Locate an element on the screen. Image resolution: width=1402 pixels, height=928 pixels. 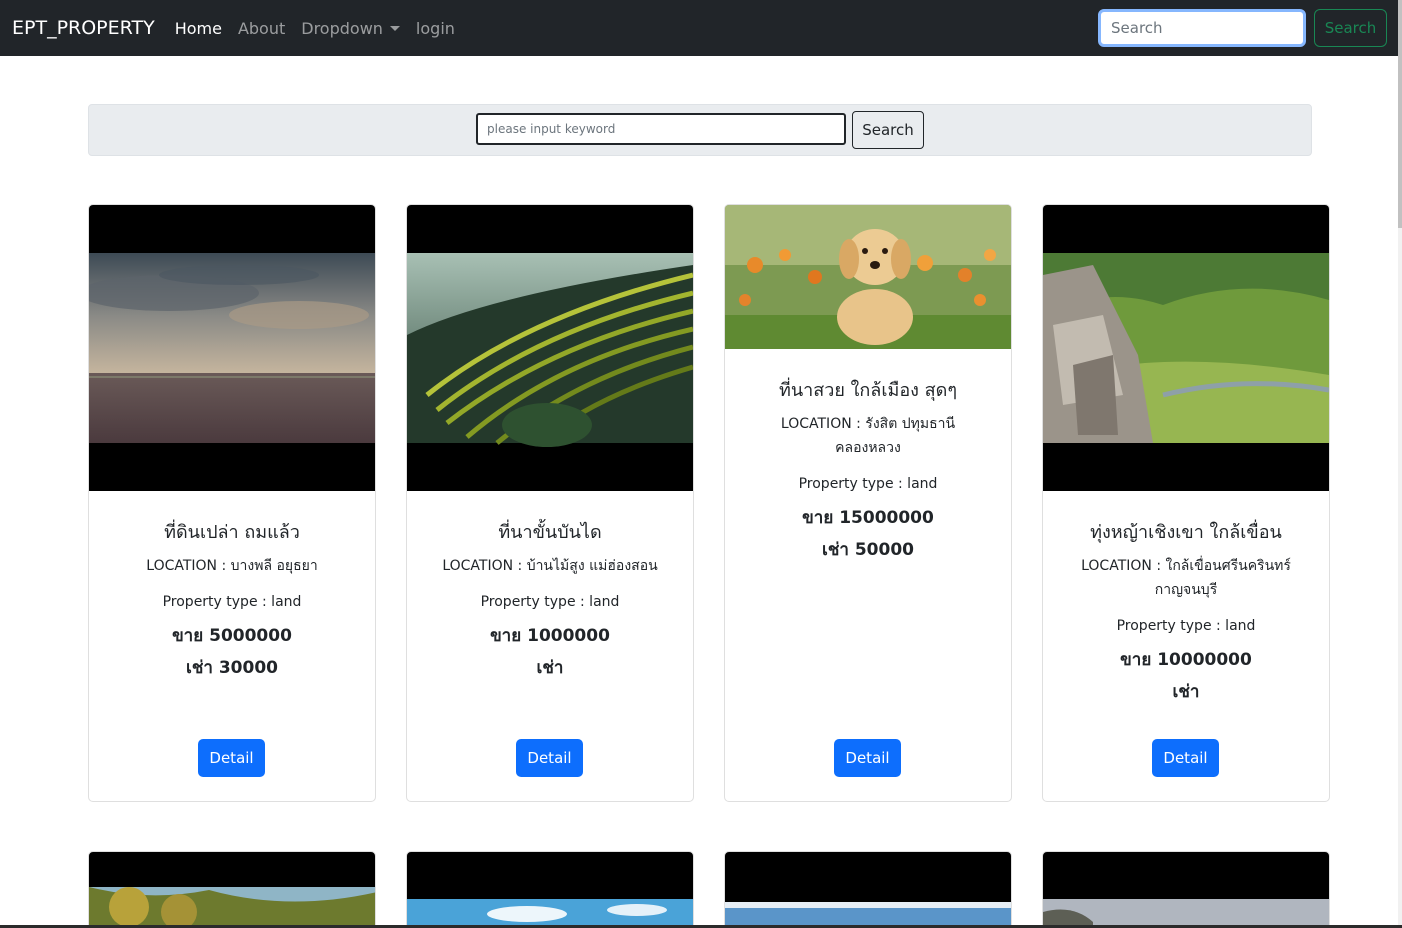
property-title: ทุ่งหญ้าเชิงเขา ใกล้เขื่อน is located at coordinates (1186, 532).